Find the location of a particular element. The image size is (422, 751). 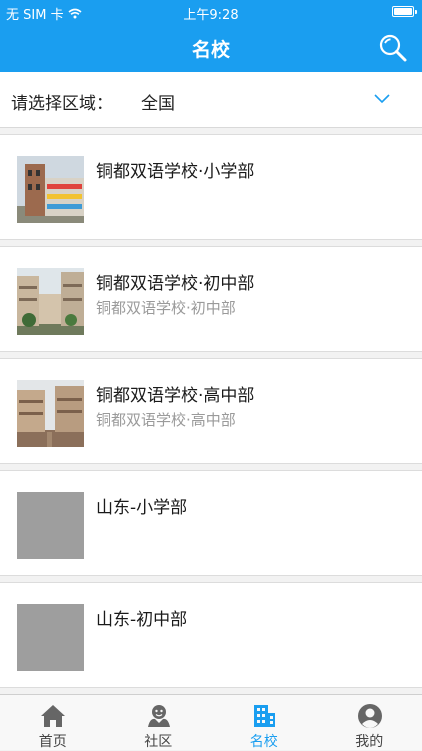

list-item: 铜都双语学校·高中部 铜都双语学校·高中部 is located at coordinates (211, 411).